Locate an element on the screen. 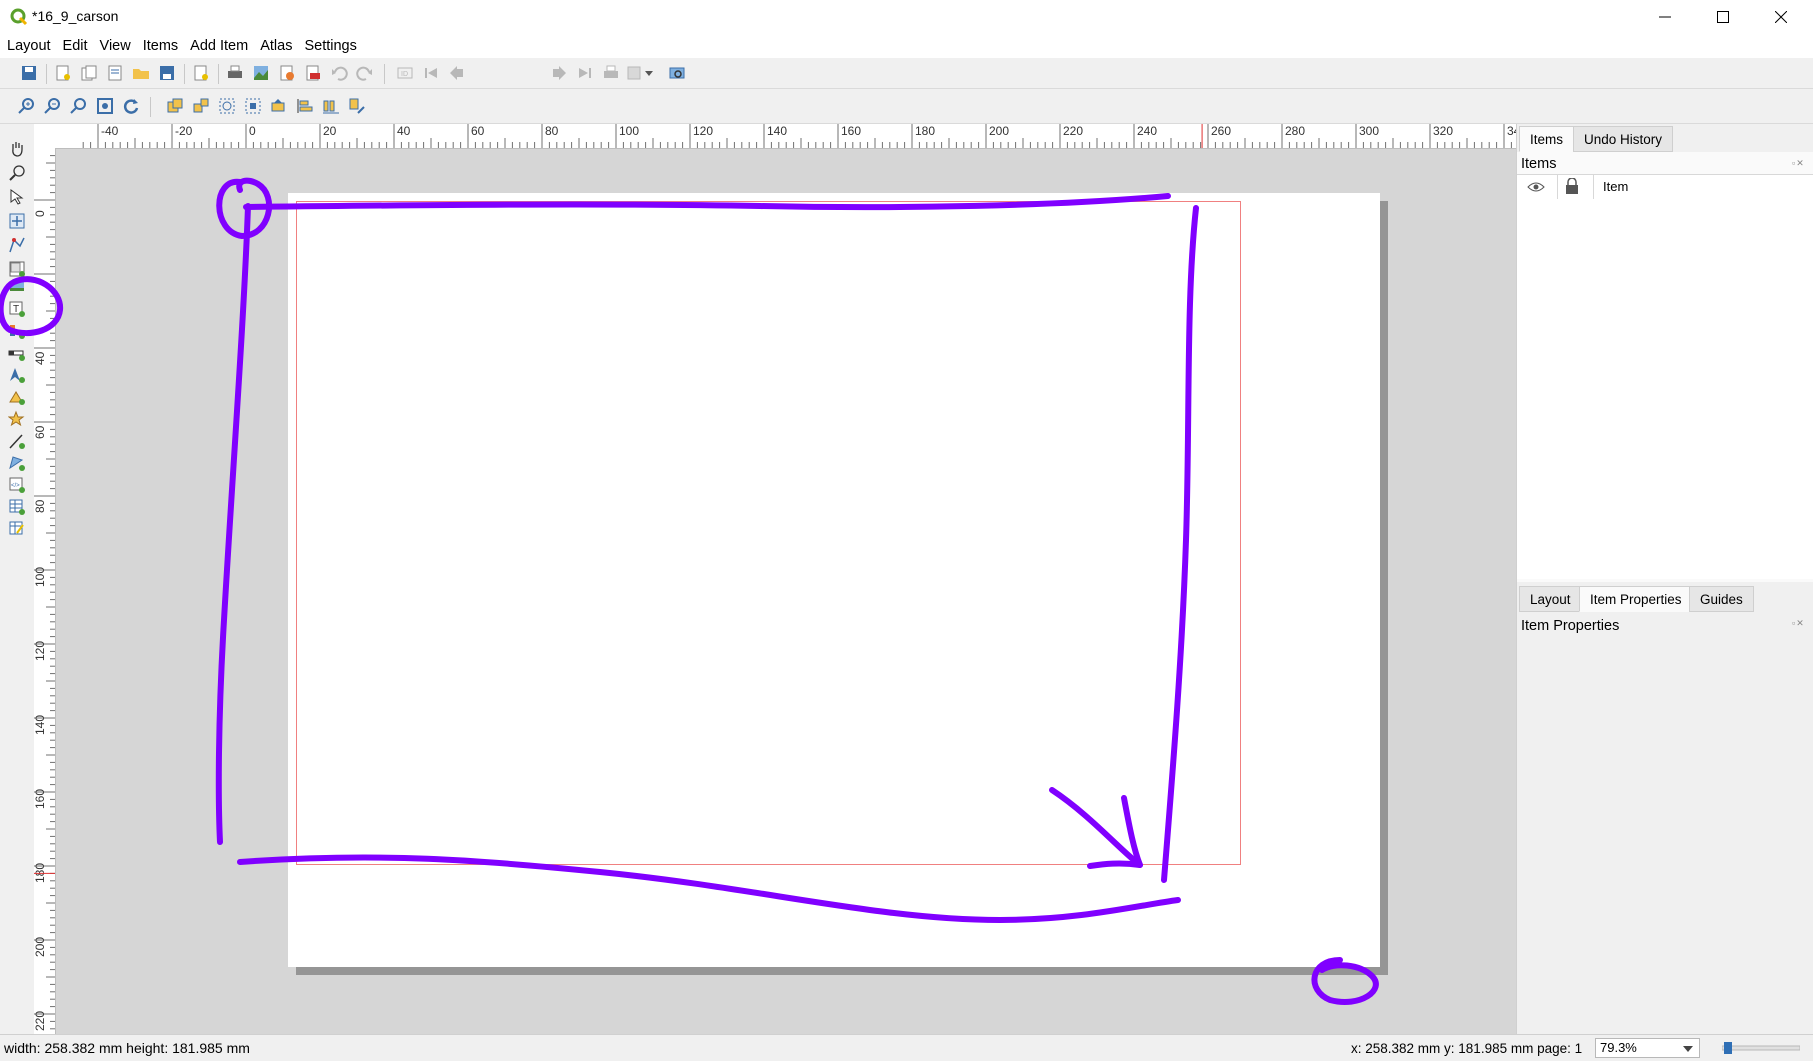  add-picture-icon is located at coordinates (17, 287).